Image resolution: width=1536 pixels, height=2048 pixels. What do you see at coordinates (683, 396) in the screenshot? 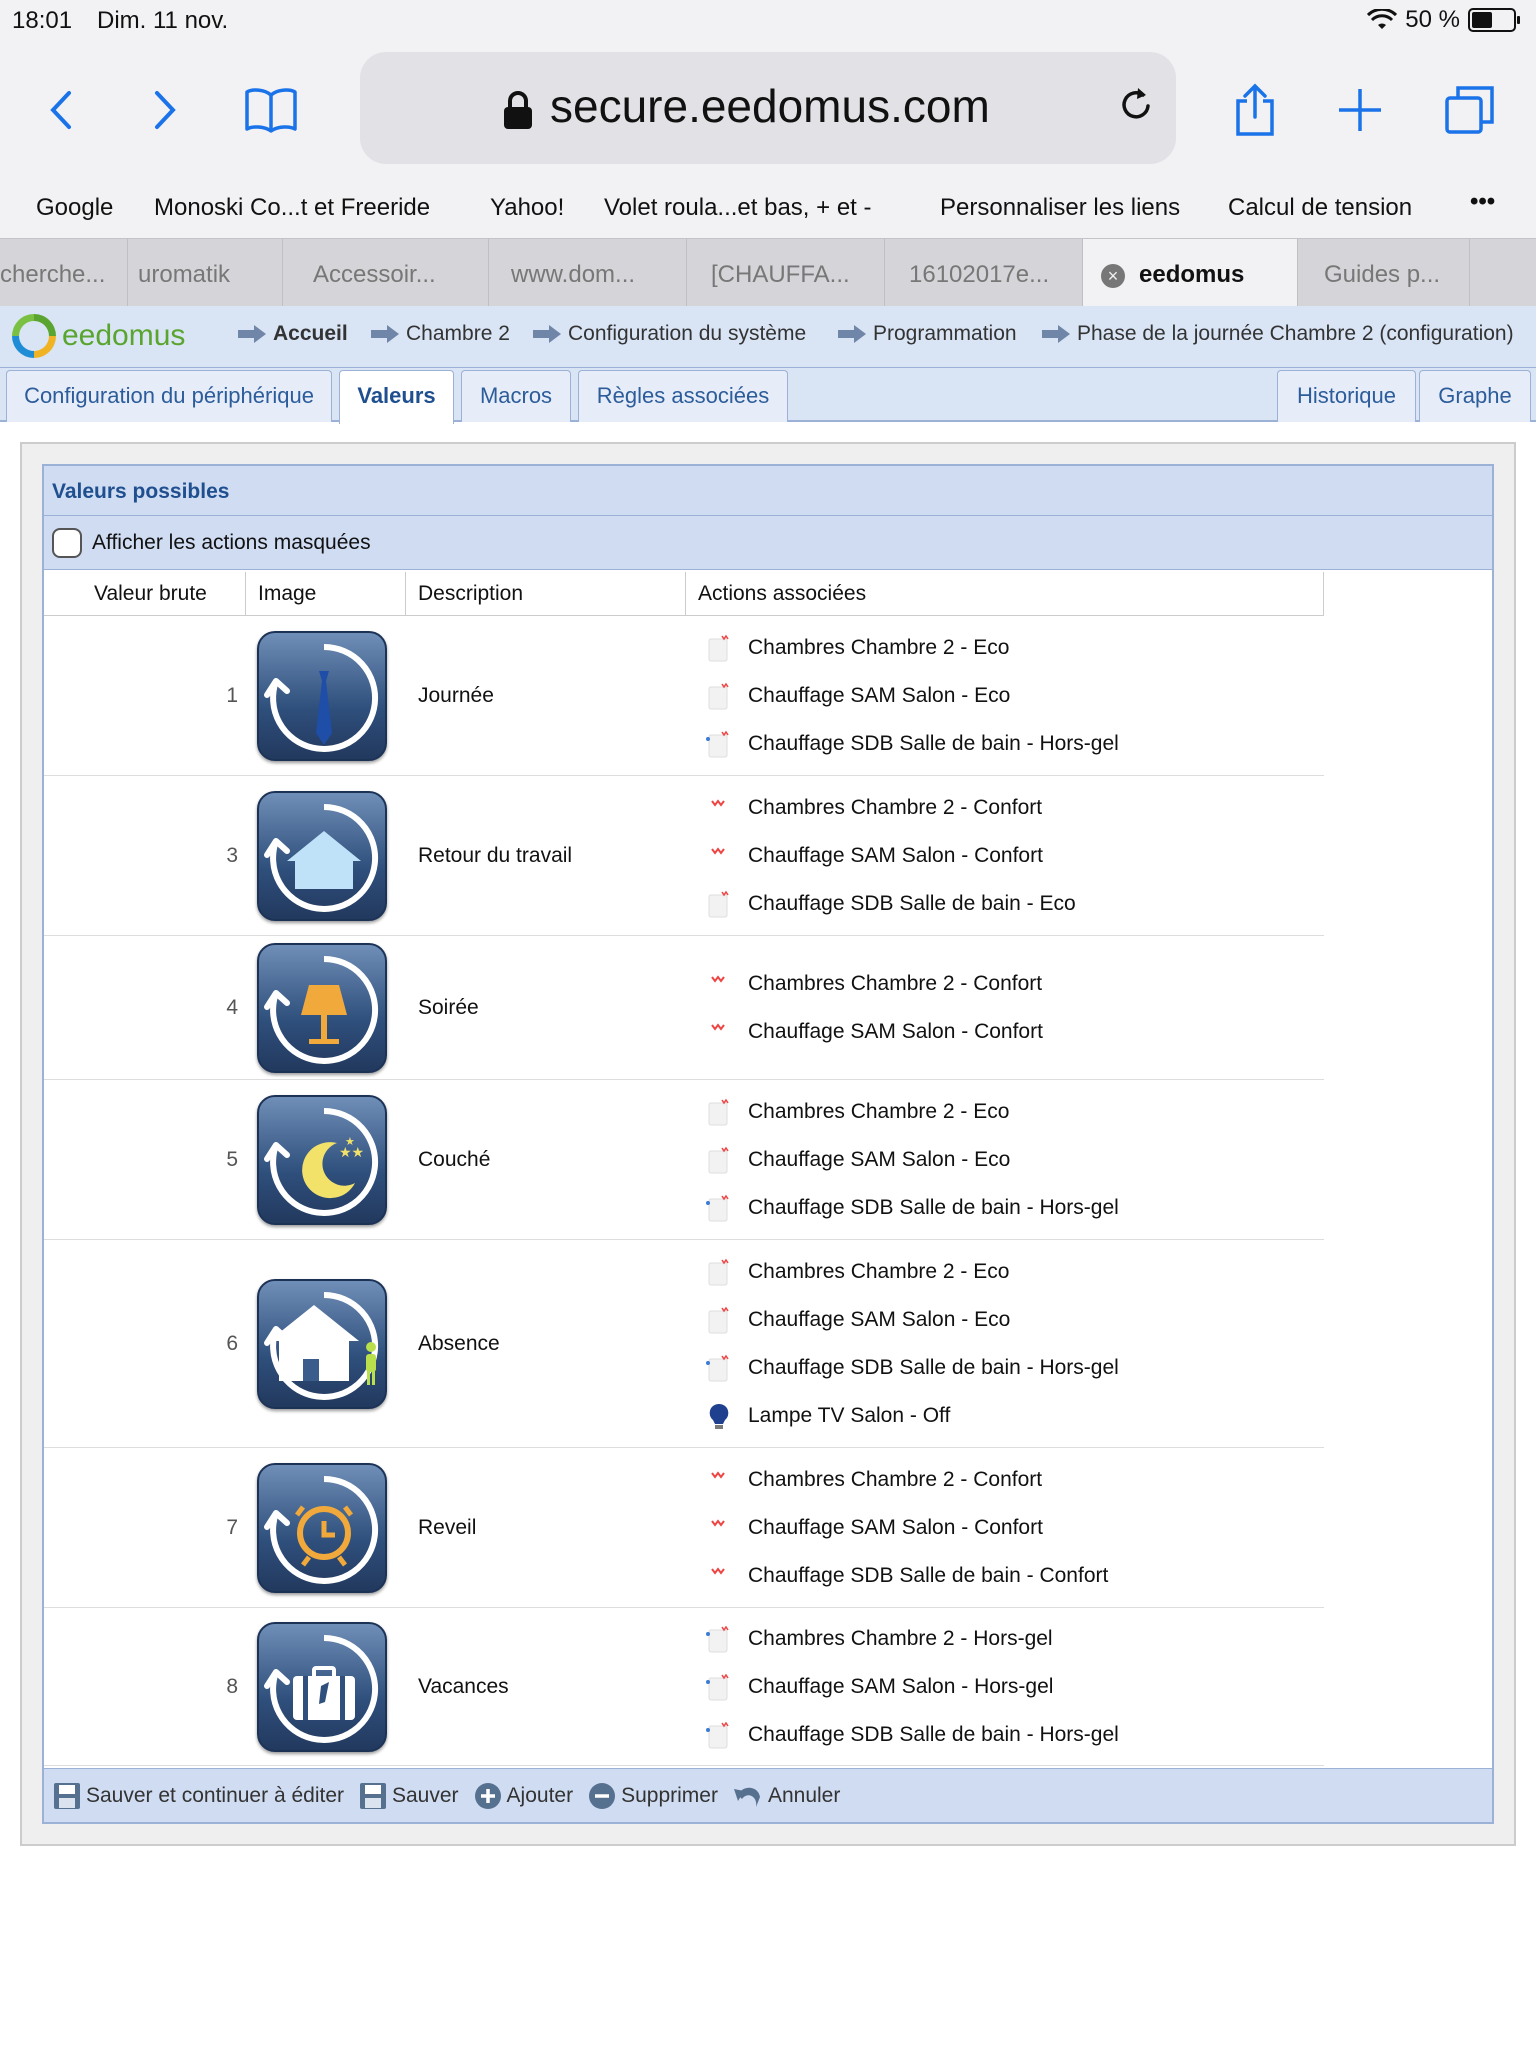
I see `tab-regles: Règles associées` at bounding box center [683, 396].